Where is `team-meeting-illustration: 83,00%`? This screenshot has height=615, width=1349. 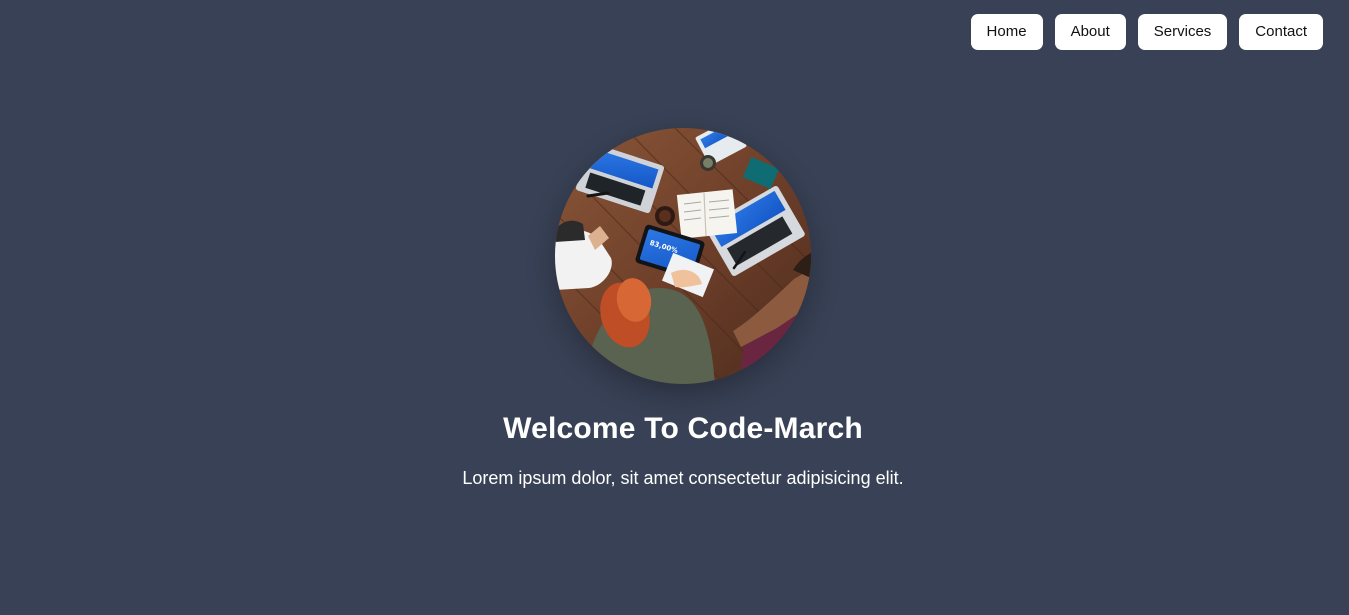
team-meeting-illustration: 83,00% is located at coordinates (683, 256).